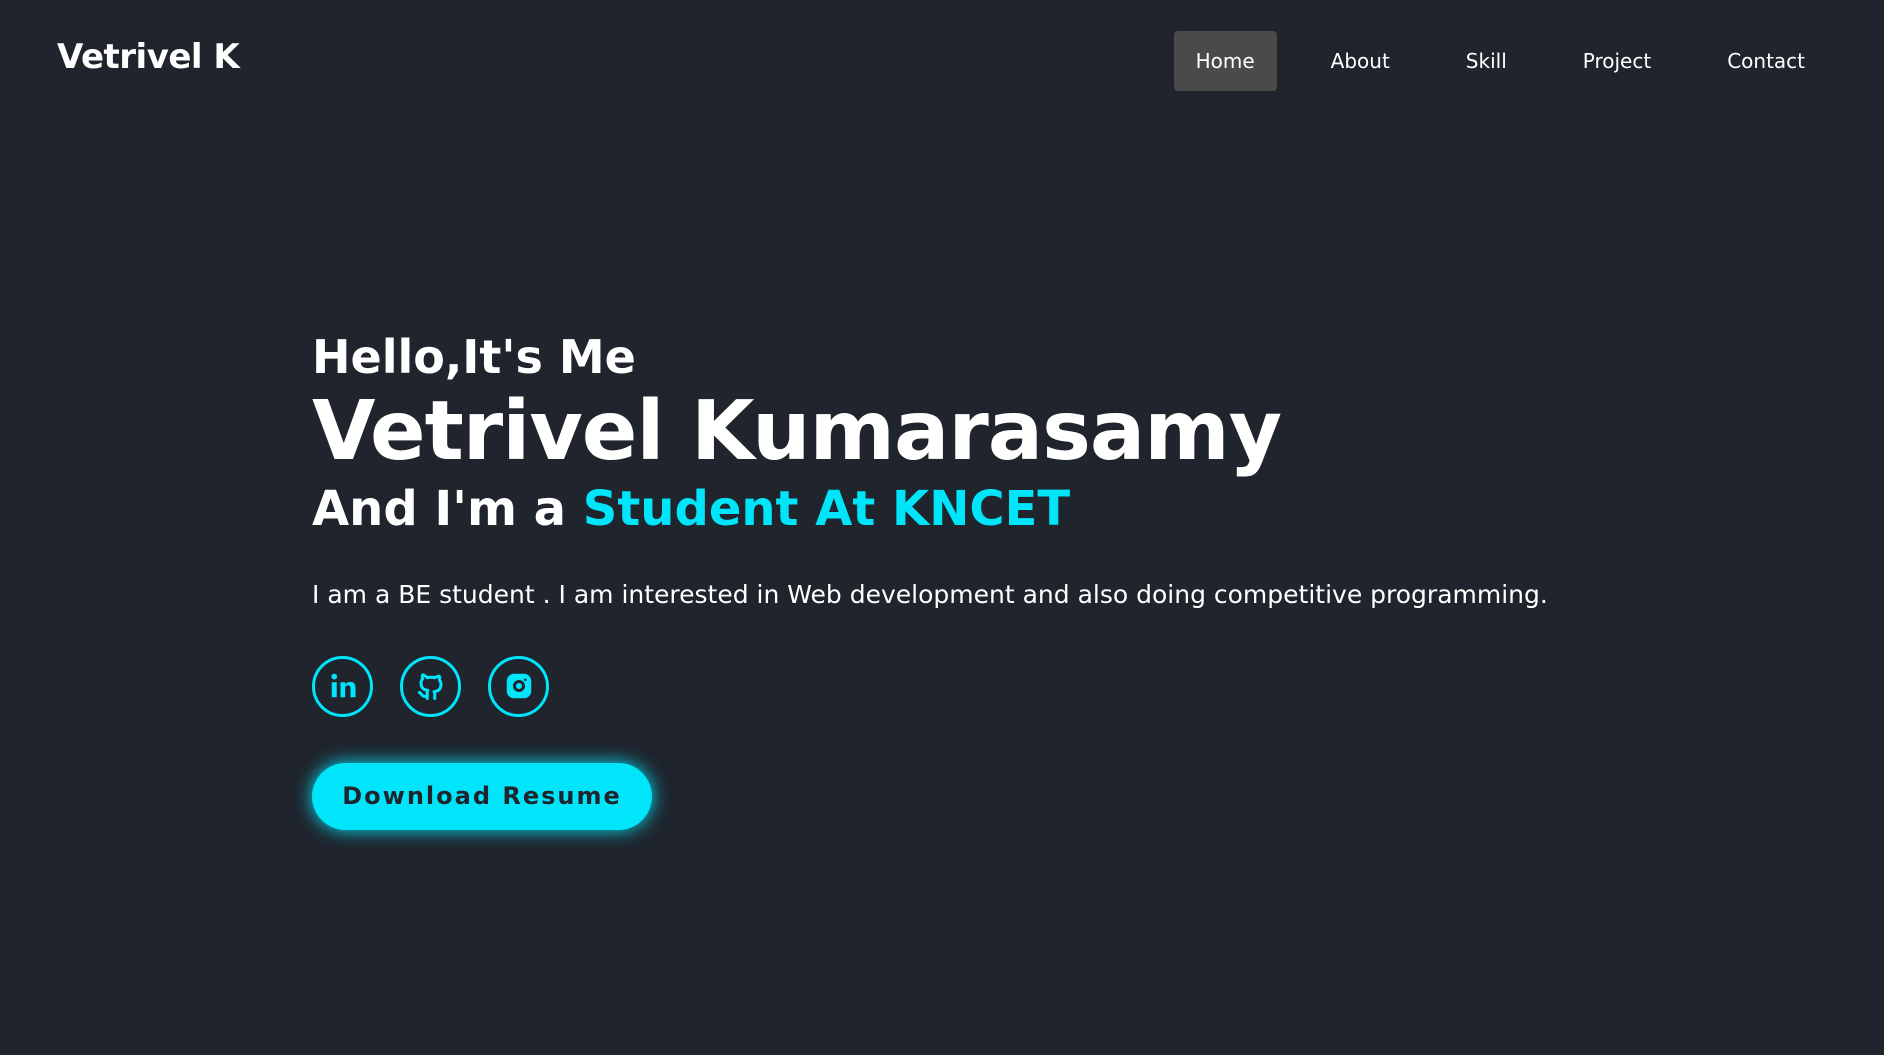 Image resolution: width=1884 pixels, height=1055 pixels. What do you see at coordinates (482, 796) in the screenshot?
I see `download-resume-button: Download Resume` at bounding box center [482, 796].